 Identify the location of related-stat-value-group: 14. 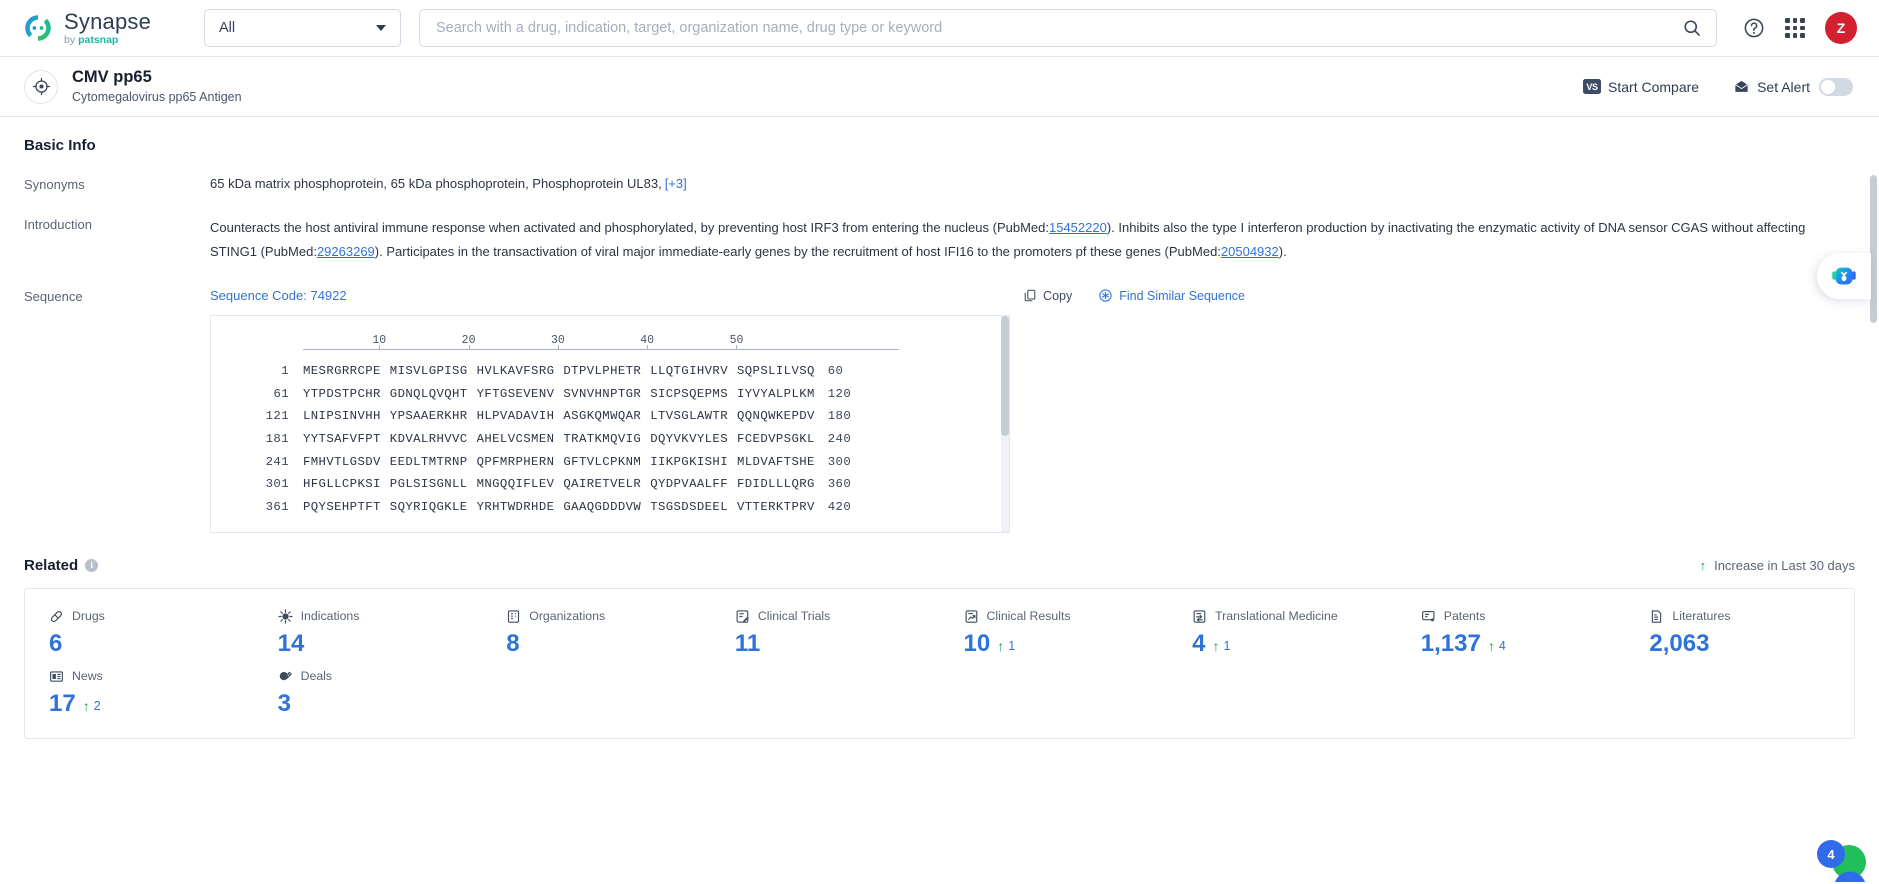
(380, 643).